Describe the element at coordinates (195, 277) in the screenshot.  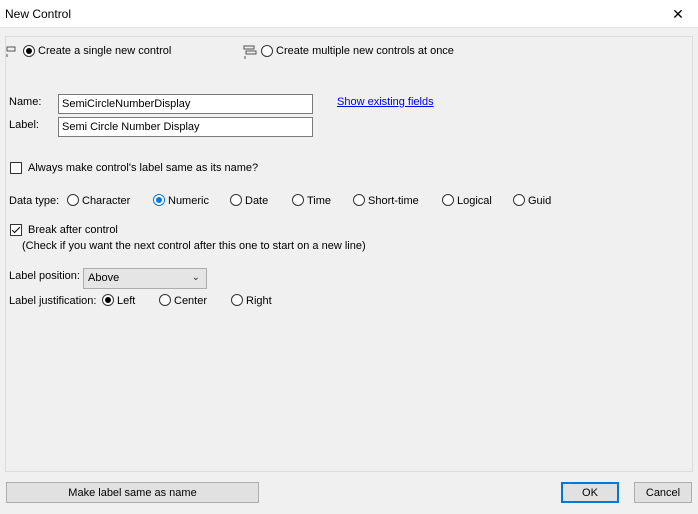
I see `chevron-down-icon: ⌄` at that location.